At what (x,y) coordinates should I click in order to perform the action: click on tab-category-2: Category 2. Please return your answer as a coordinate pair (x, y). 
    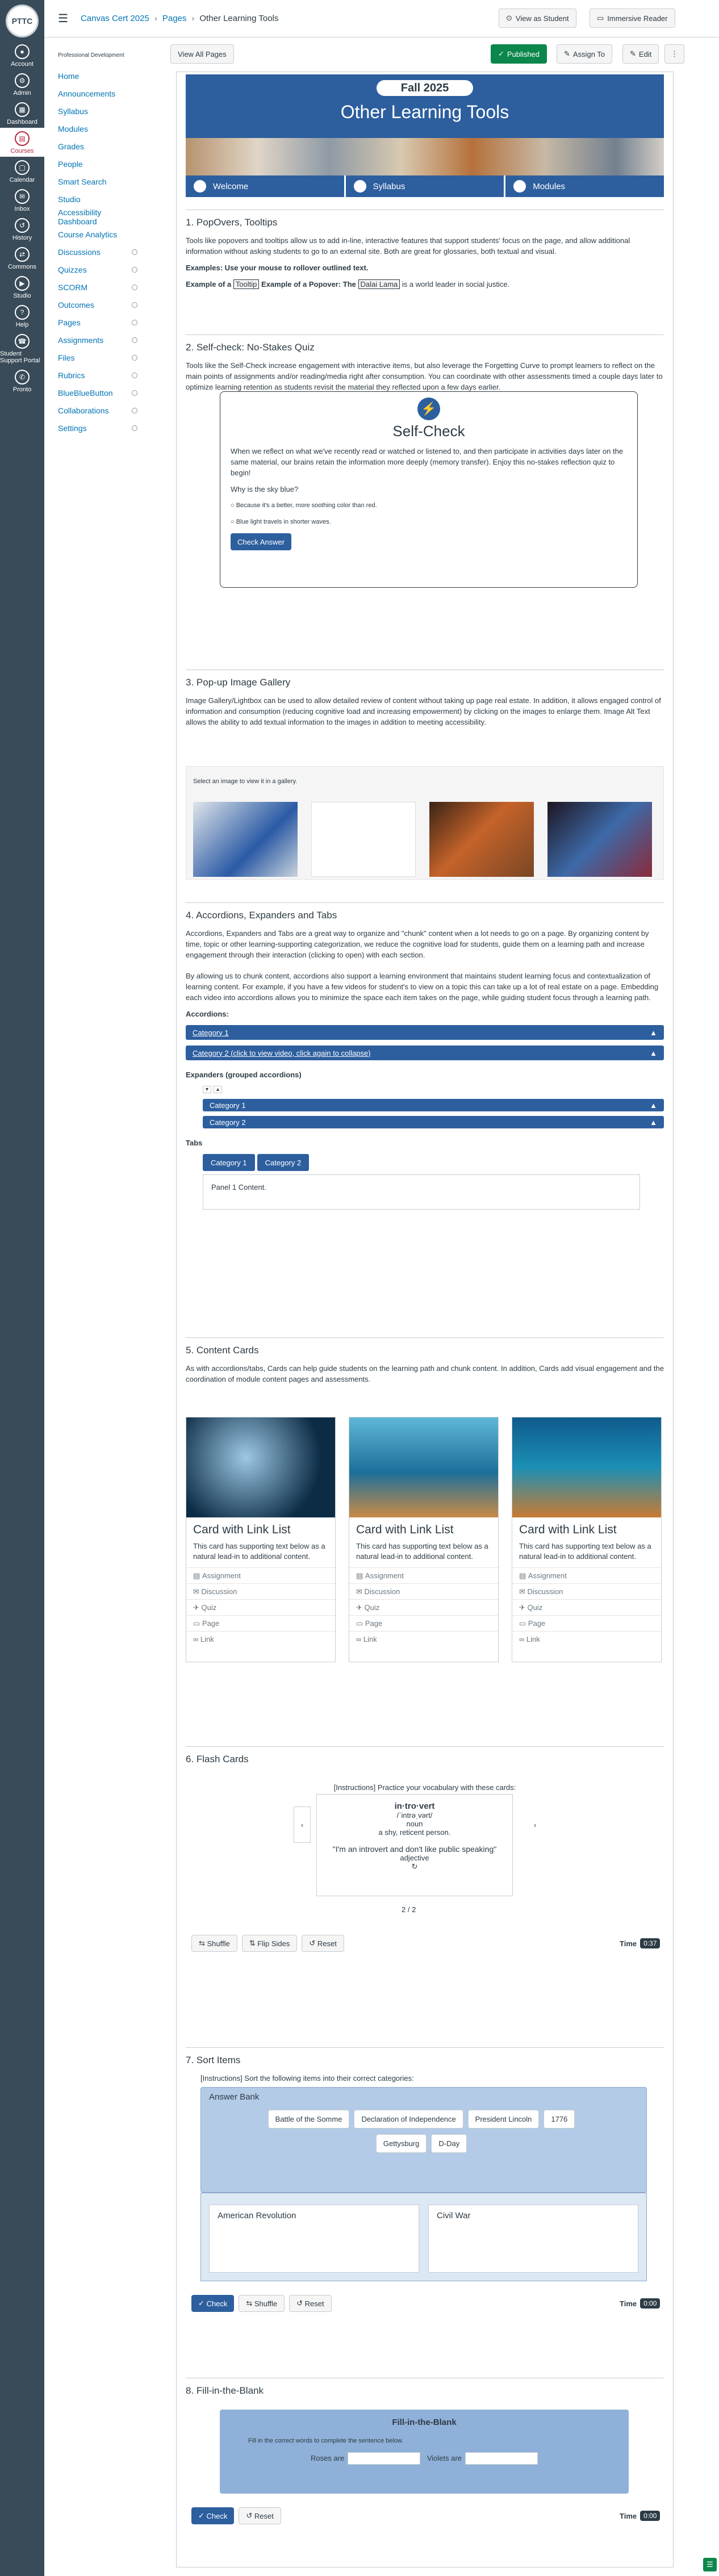
    Looking at the image, I should click on (283, 1162).